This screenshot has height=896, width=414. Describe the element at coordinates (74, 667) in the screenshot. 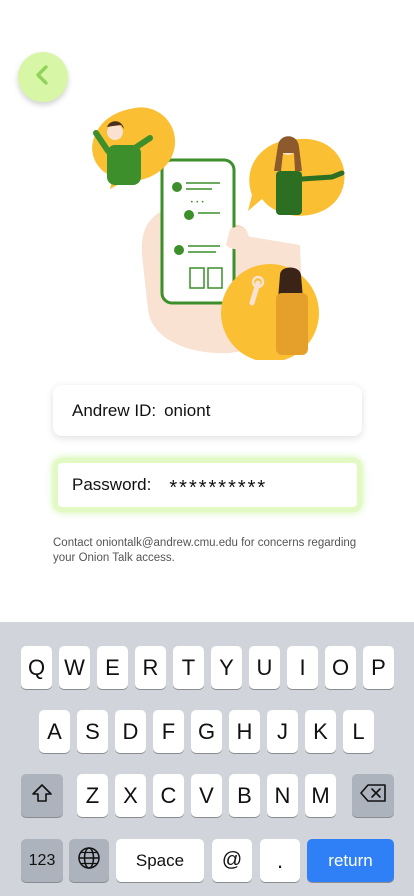

I see `key-w: W` at that location.